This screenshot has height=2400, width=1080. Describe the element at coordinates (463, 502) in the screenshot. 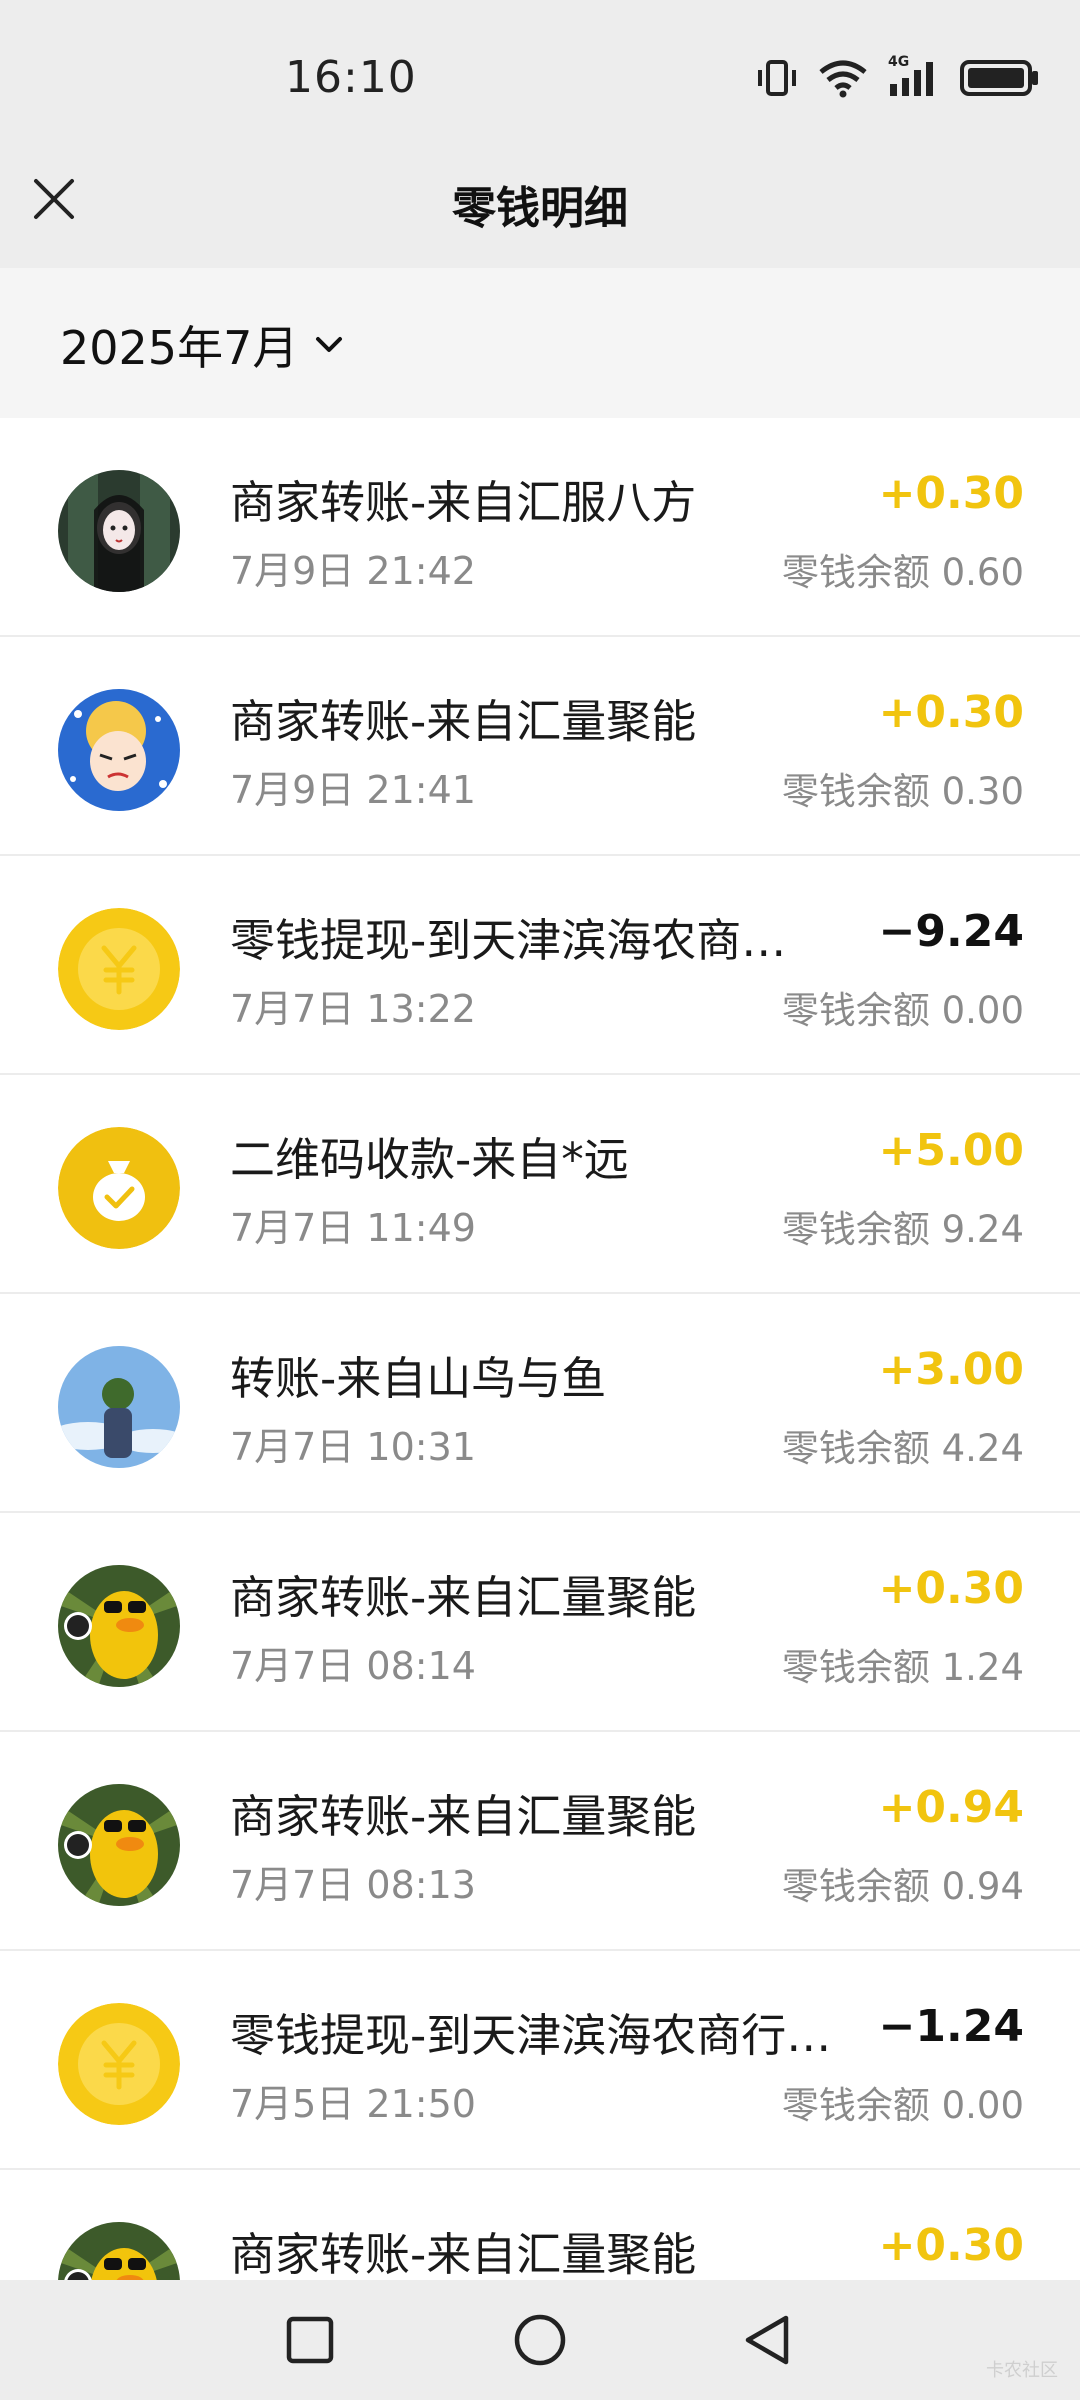

I see `transaction-title: 商家转账-来自汇服八方` at that location.